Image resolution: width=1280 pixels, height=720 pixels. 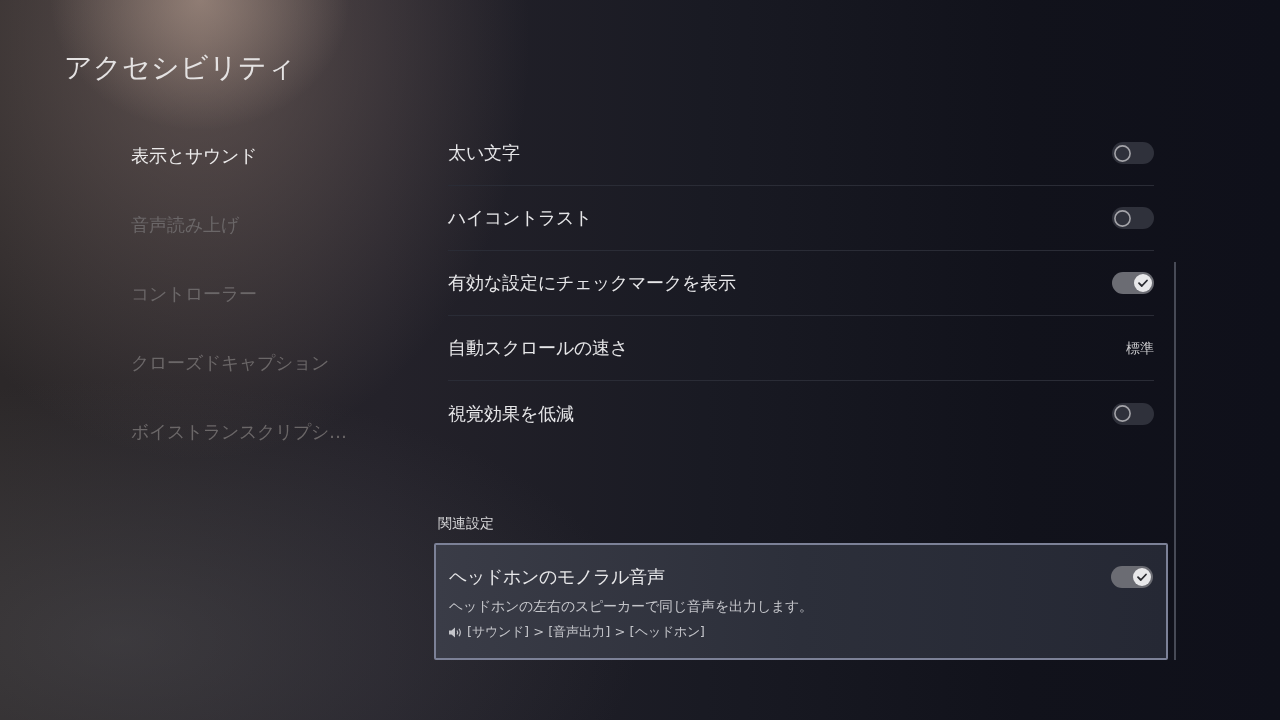 I want to click on card-title: ヘッドホンのモノラル音声, so click(x=557, y=577).